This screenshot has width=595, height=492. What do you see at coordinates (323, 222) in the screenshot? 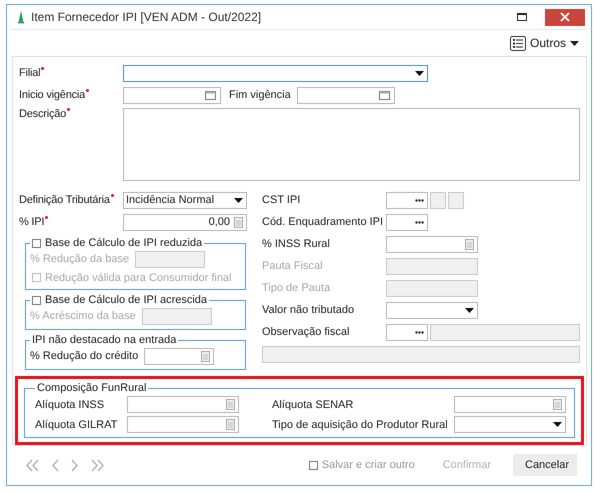
I see `field-label: Cód. Enquadramento IPI` at bounding box center [323, 222].